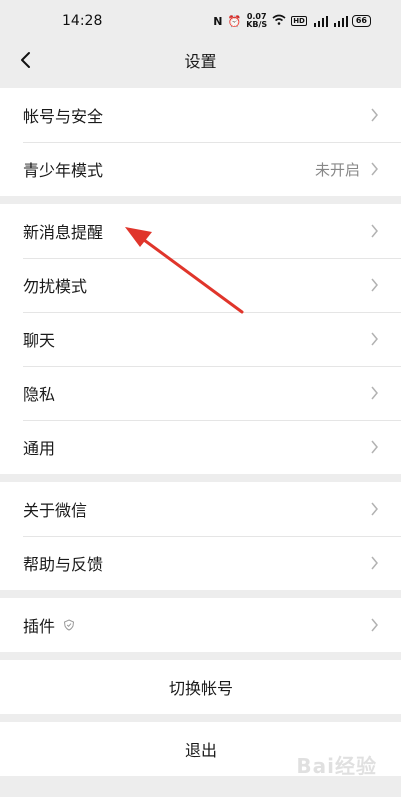  Describe the element at coordinates (200, 563) in the screenshot. I see `help-feedback-row: 帮助与反馈` at that location.